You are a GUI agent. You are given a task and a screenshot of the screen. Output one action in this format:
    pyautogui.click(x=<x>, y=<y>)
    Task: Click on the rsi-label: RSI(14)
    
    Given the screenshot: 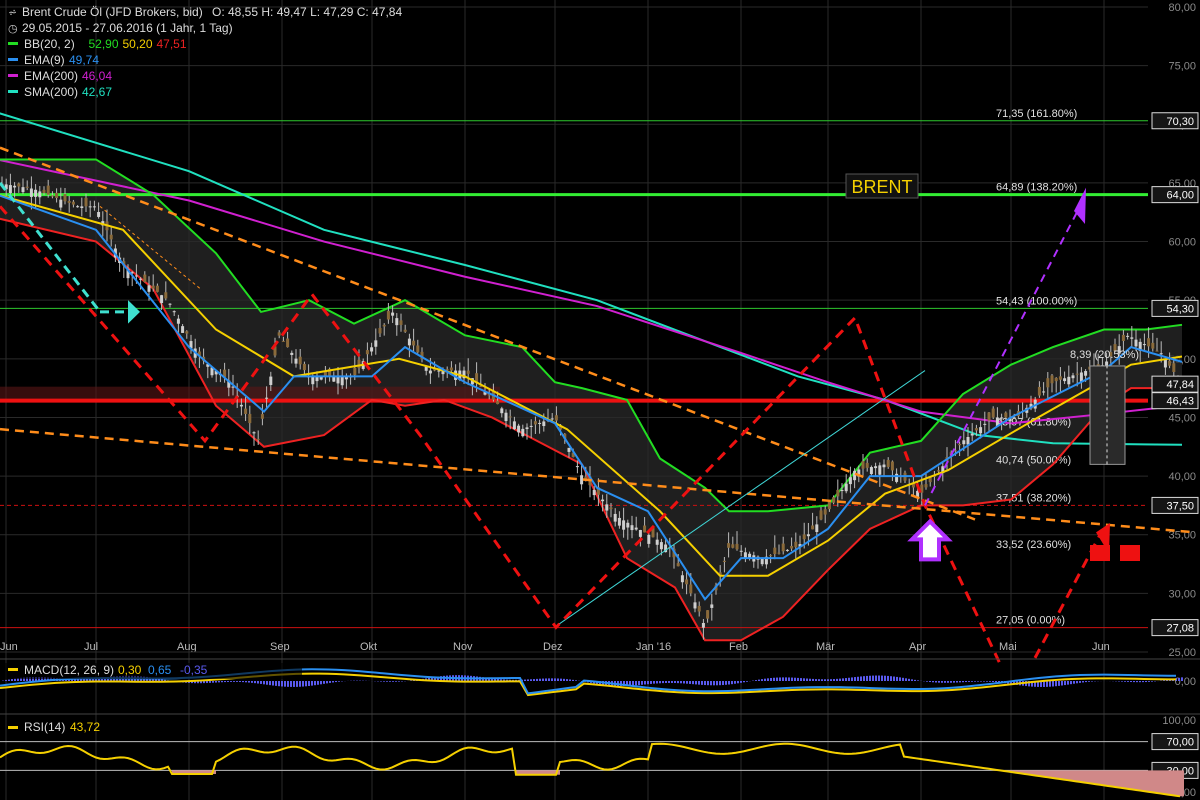 What is the action you would take?
    pyautogui.click(x=44, y=727)
    